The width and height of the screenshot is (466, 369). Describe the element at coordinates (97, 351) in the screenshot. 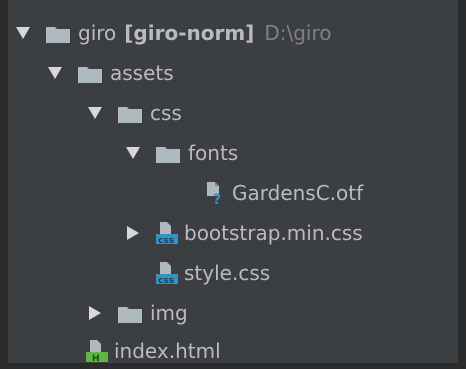

I see `html-file-icon: H` at that location.